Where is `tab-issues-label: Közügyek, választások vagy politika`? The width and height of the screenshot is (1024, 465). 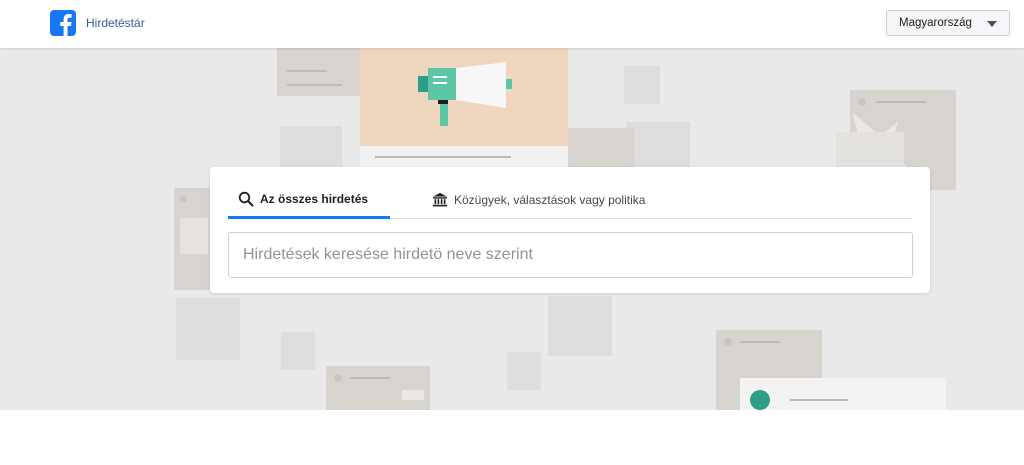 tab-issues-label: Közügyek, választások vagy politika is located at coordinates (550, 200).